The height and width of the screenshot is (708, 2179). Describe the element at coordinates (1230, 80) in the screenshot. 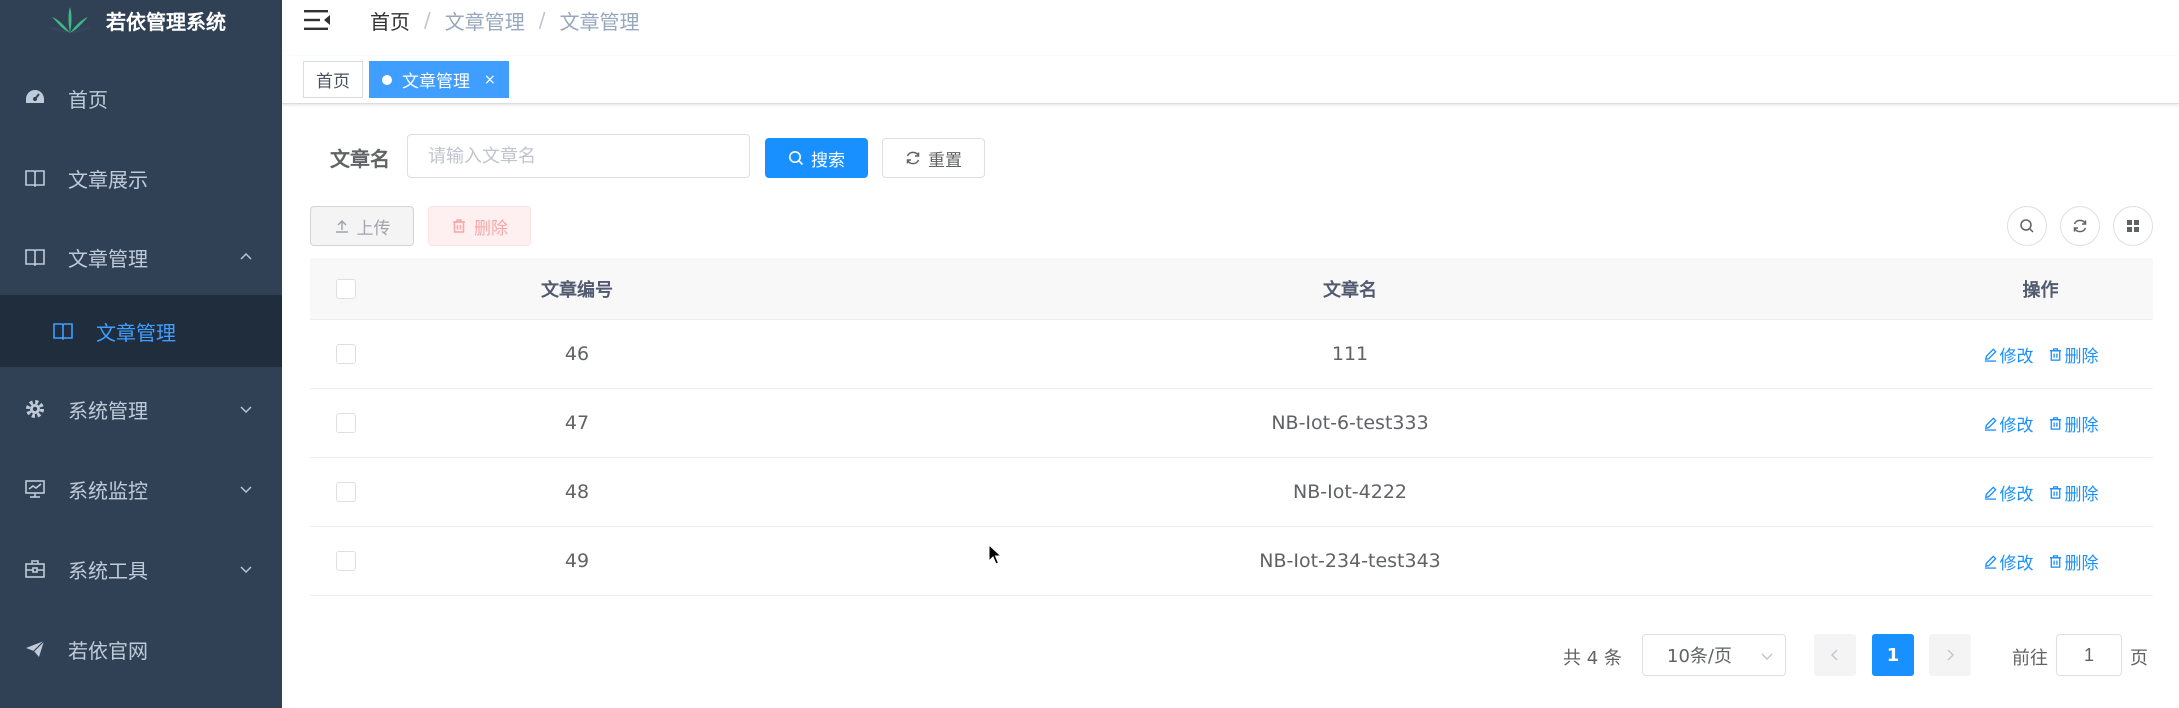

I see `tags-view: 首页 文章管理 ×` at that location.